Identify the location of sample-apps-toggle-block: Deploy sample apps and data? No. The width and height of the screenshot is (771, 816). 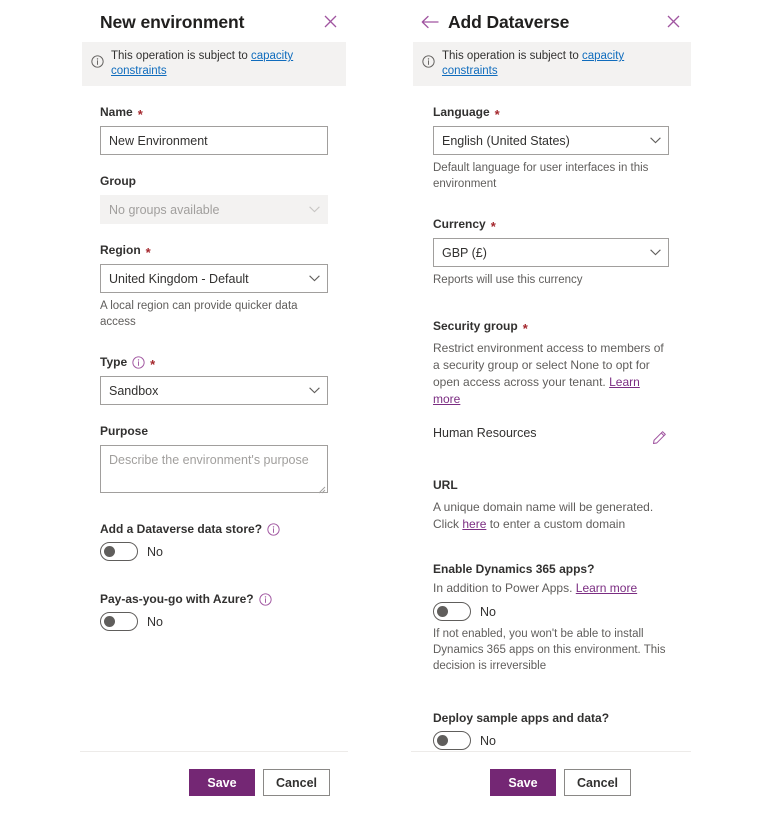
(551, 730).